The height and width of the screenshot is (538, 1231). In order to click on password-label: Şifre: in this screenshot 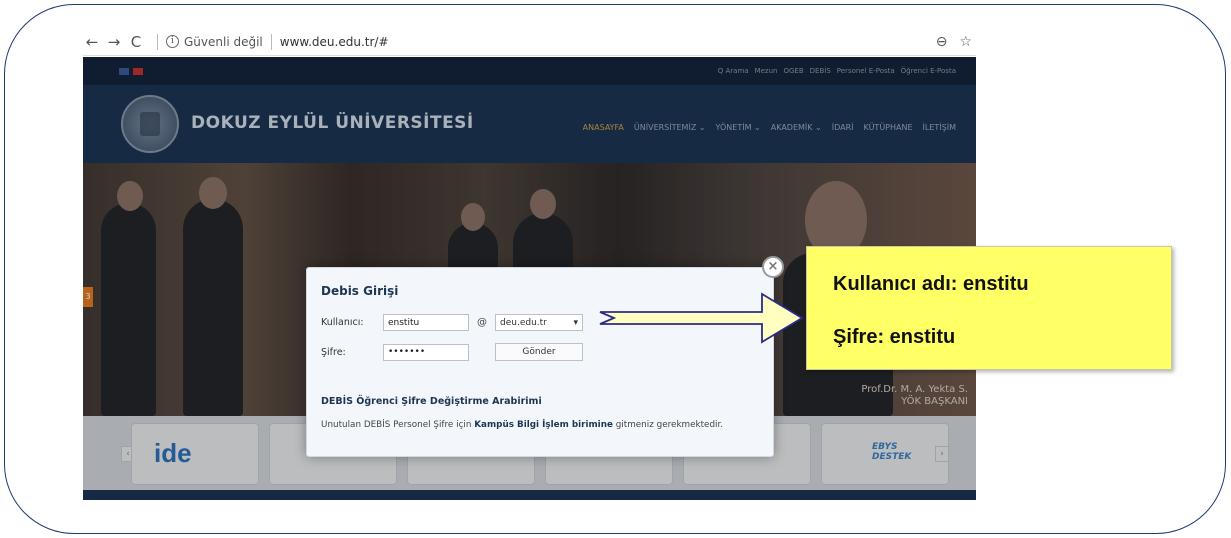, I will do `click(333, 352)`.